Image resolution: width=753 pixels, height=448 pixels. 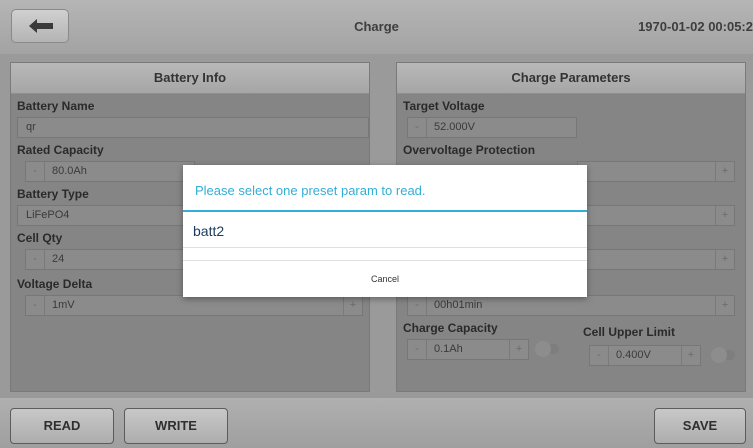 What do you see at coordinates (723, 355) in the screenshot?
I see `cell-upper-limit-toggle` at bounding box center [723, 355].